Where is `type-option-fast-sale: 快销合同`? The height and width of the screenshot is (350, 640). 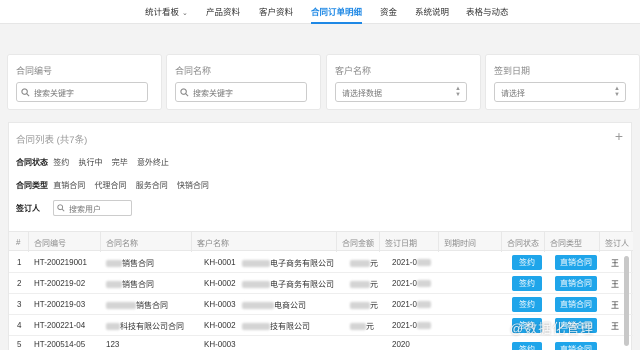 type-option-fast-sale: 快销合同 is located at coordinates (193, 185).